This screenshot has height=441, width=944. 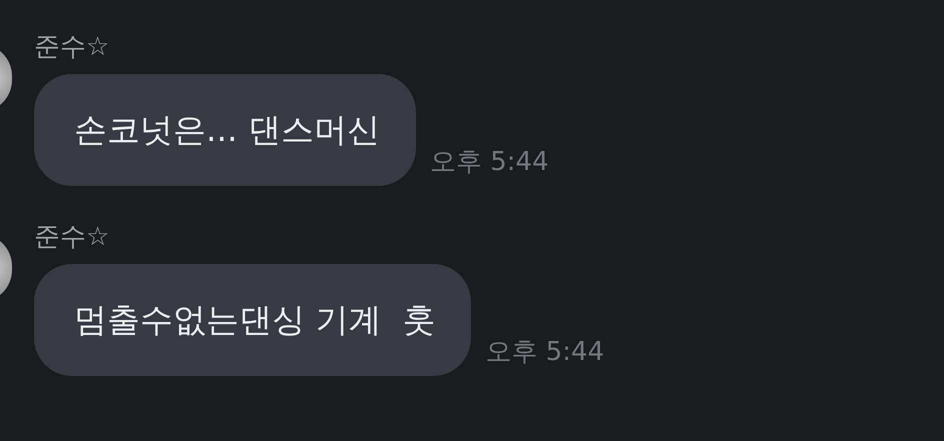 What do you see at coordinates (253, 320) in the screenshot?
I see `message-bubble: 멈출수없는댄싱 기계 훗` at bounding box center [253, 320].